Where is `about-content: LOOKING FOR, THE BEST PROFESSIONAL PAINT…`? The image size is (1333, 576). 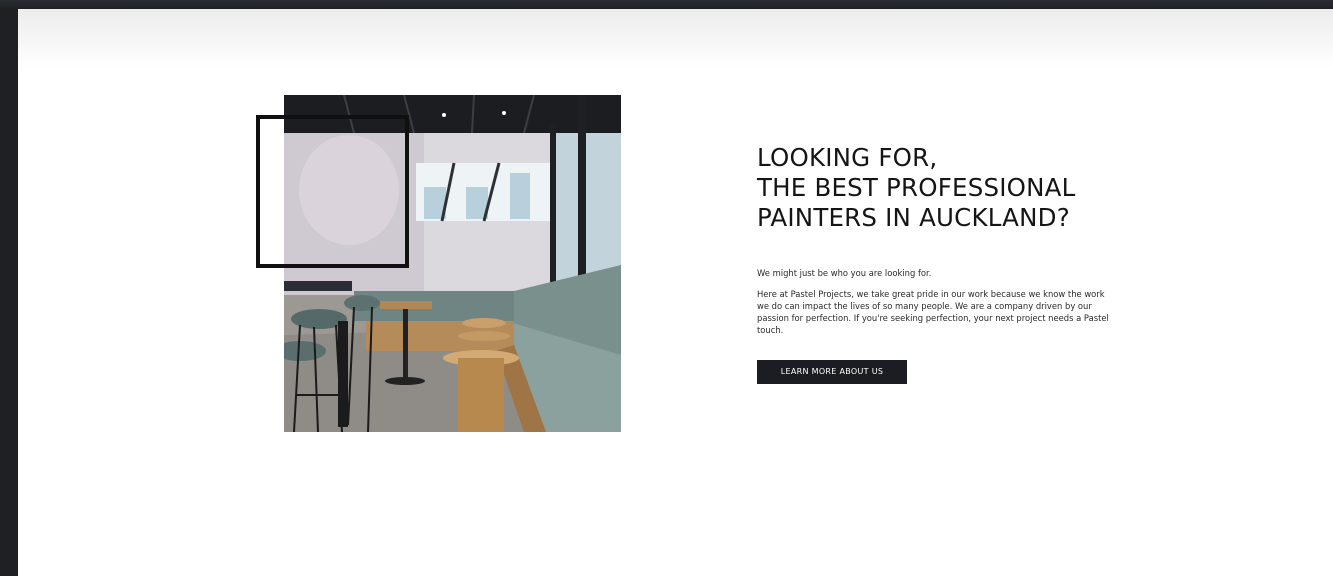 about-content: LOOKING FOR, THE BEST PROFESSIONAL PAINT… is located at coordinates (937, 263).